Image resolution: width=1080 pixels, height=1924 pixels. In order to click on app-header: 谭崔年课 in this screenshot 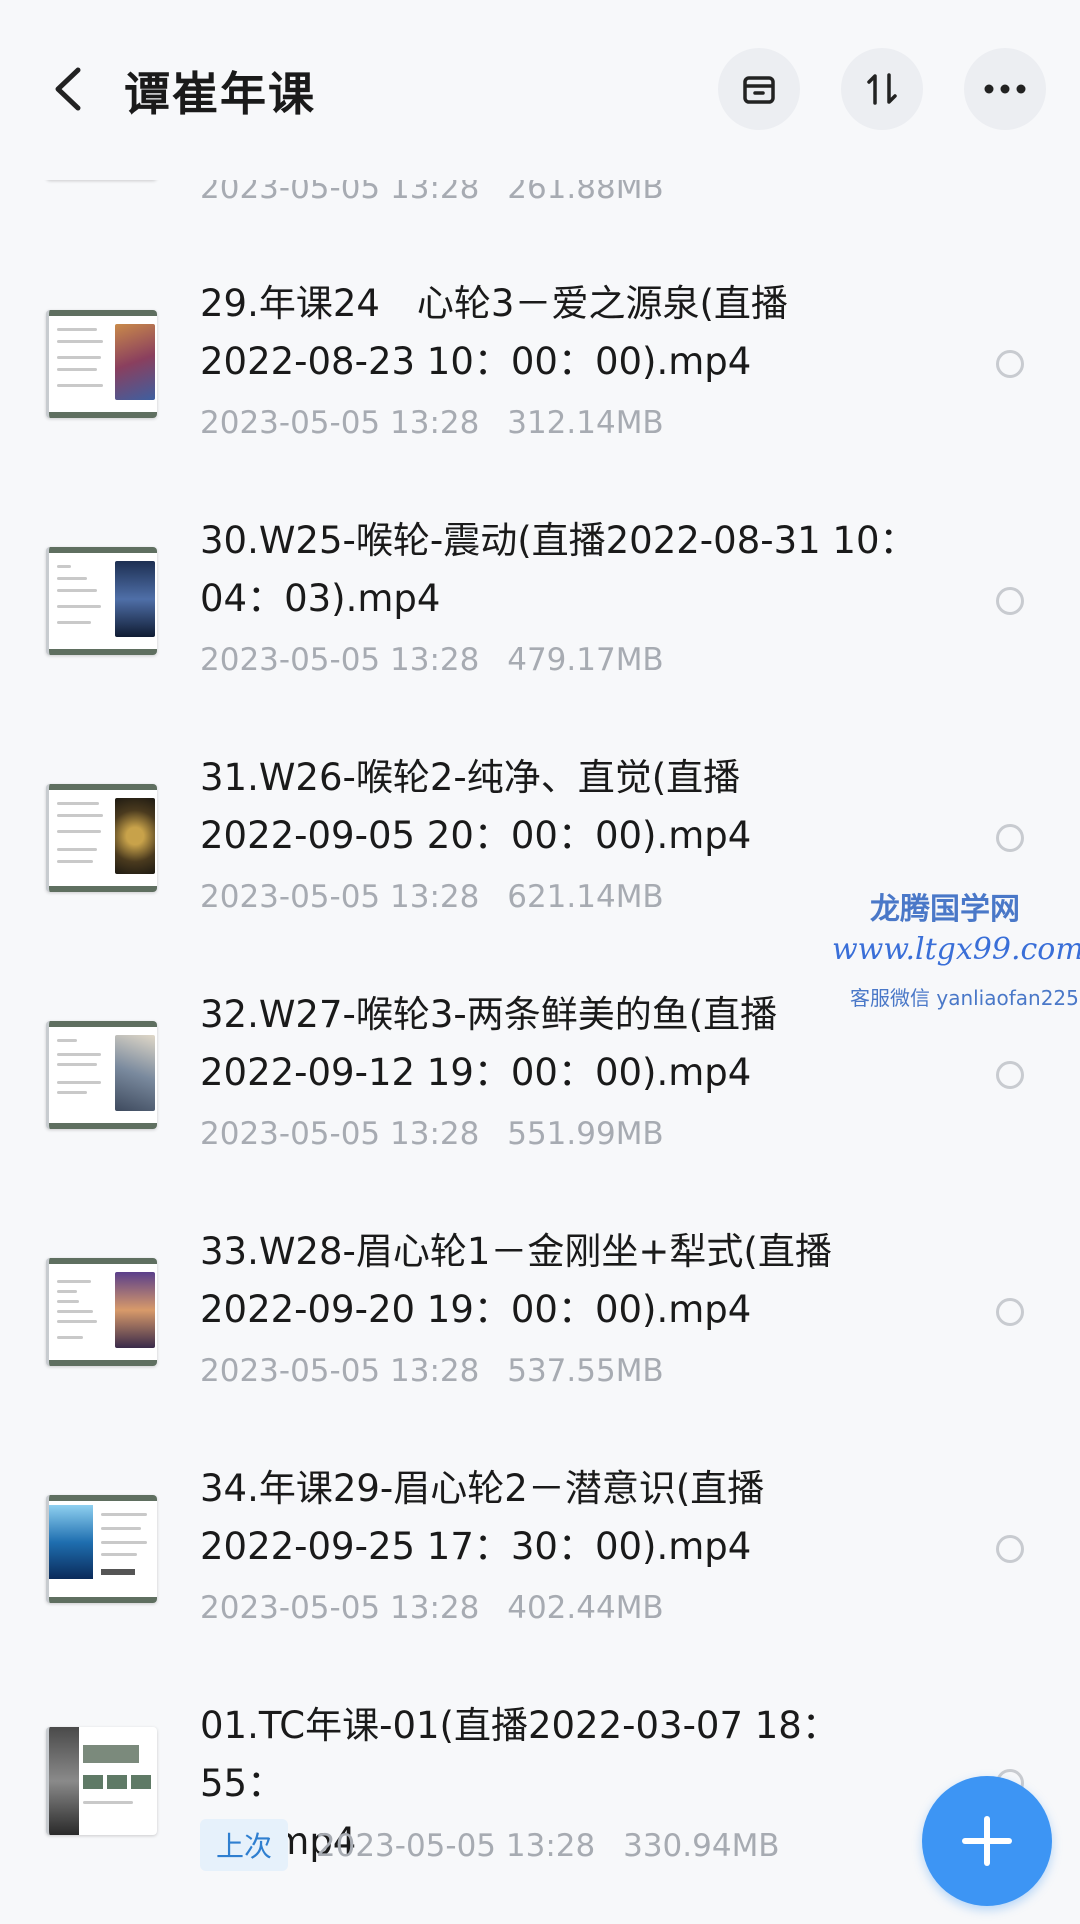, I will do `click(540, 90)`.